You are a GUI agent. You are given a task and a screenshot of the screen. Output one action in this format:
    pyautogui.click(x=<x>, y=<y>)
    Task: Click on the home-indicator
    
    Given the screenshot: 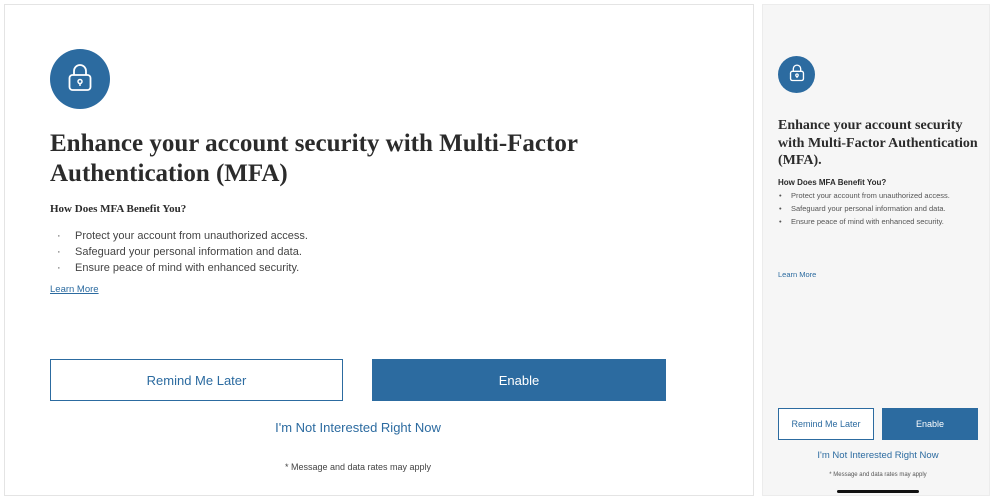 What is the action you would take?
    pyautogui.click(x=878, y=491)
    